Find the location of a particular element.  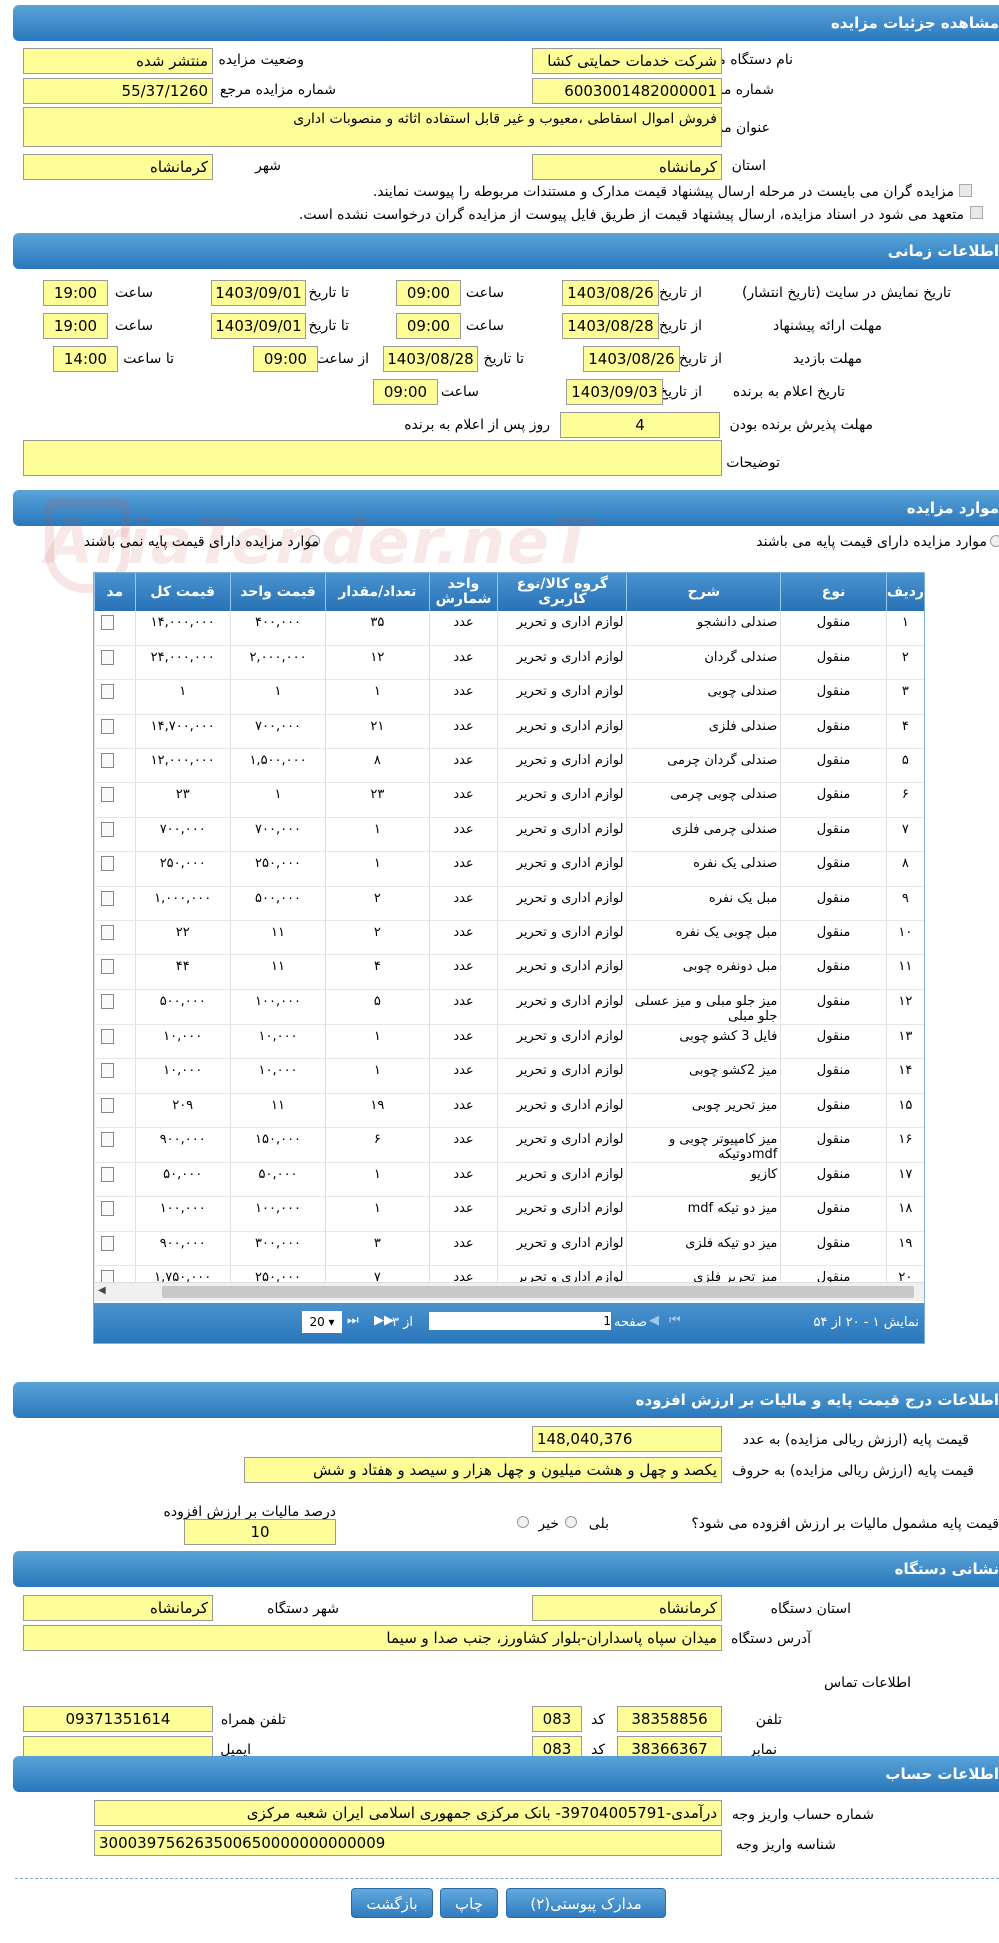

from-date-label: از تاریخ is located at coordinates (680, 392).